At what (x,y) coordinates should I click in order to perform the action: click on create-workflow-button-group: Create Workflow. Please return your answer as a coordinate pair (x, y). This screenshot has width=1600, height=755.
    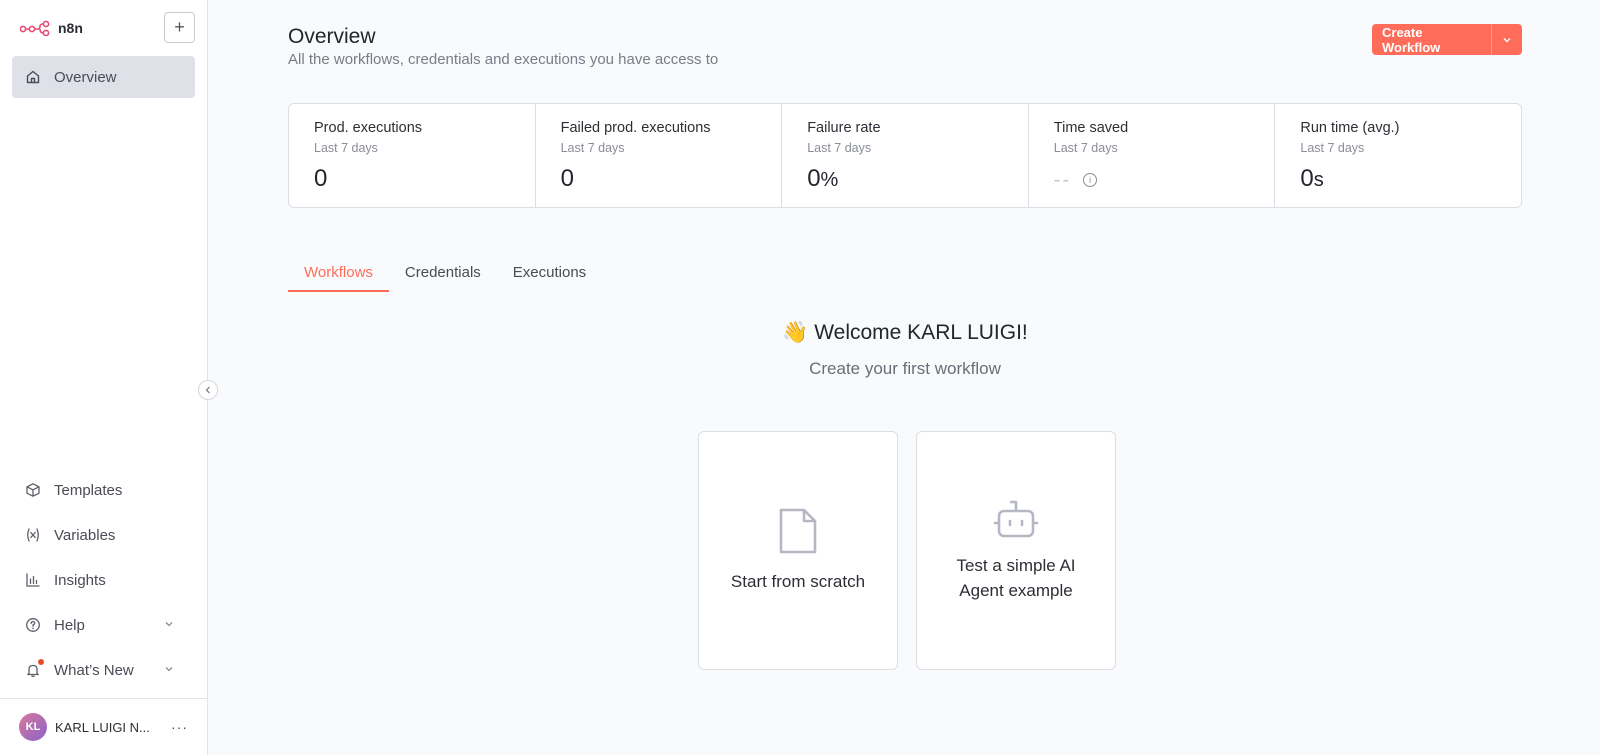
    Looking at the image, I should click on (1447, 39).